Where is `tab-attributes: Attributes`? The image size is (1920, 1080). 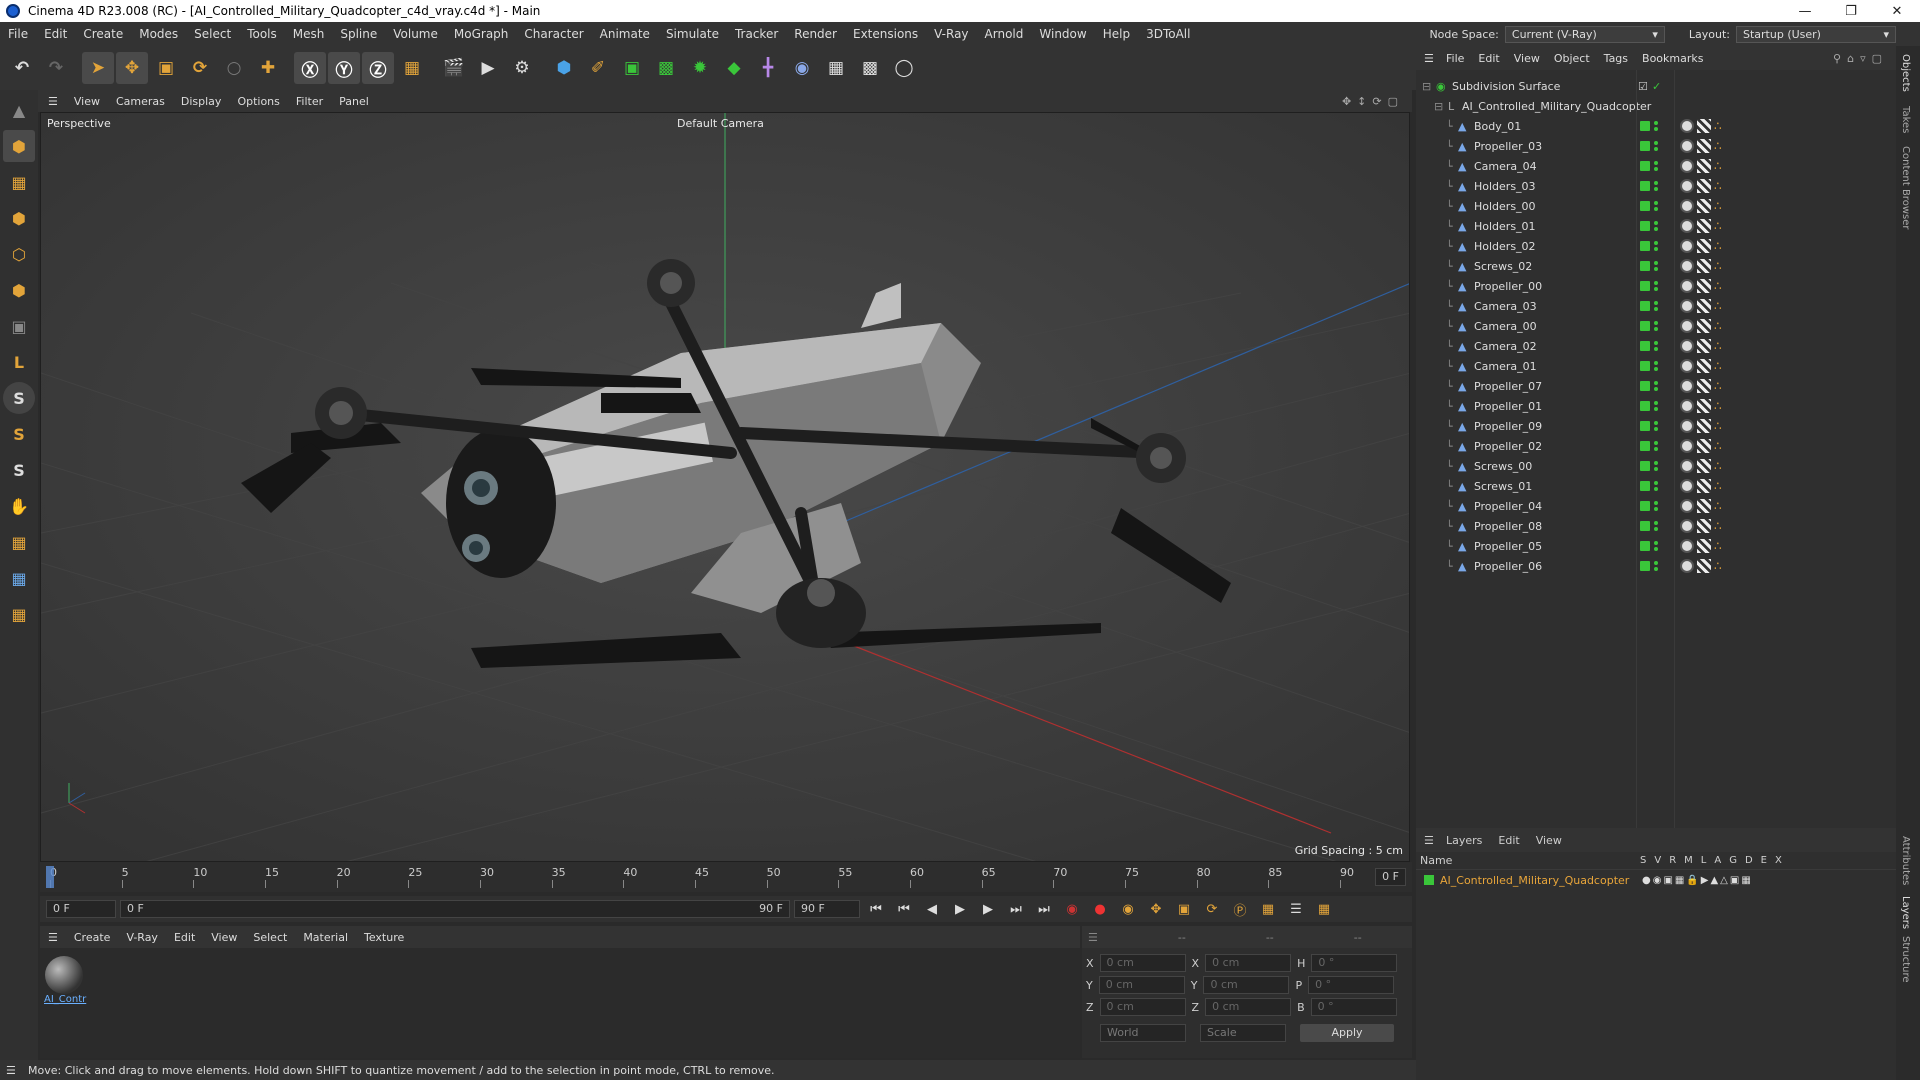 tab-attributes: Attributes is located at coordinates (1905, 860).